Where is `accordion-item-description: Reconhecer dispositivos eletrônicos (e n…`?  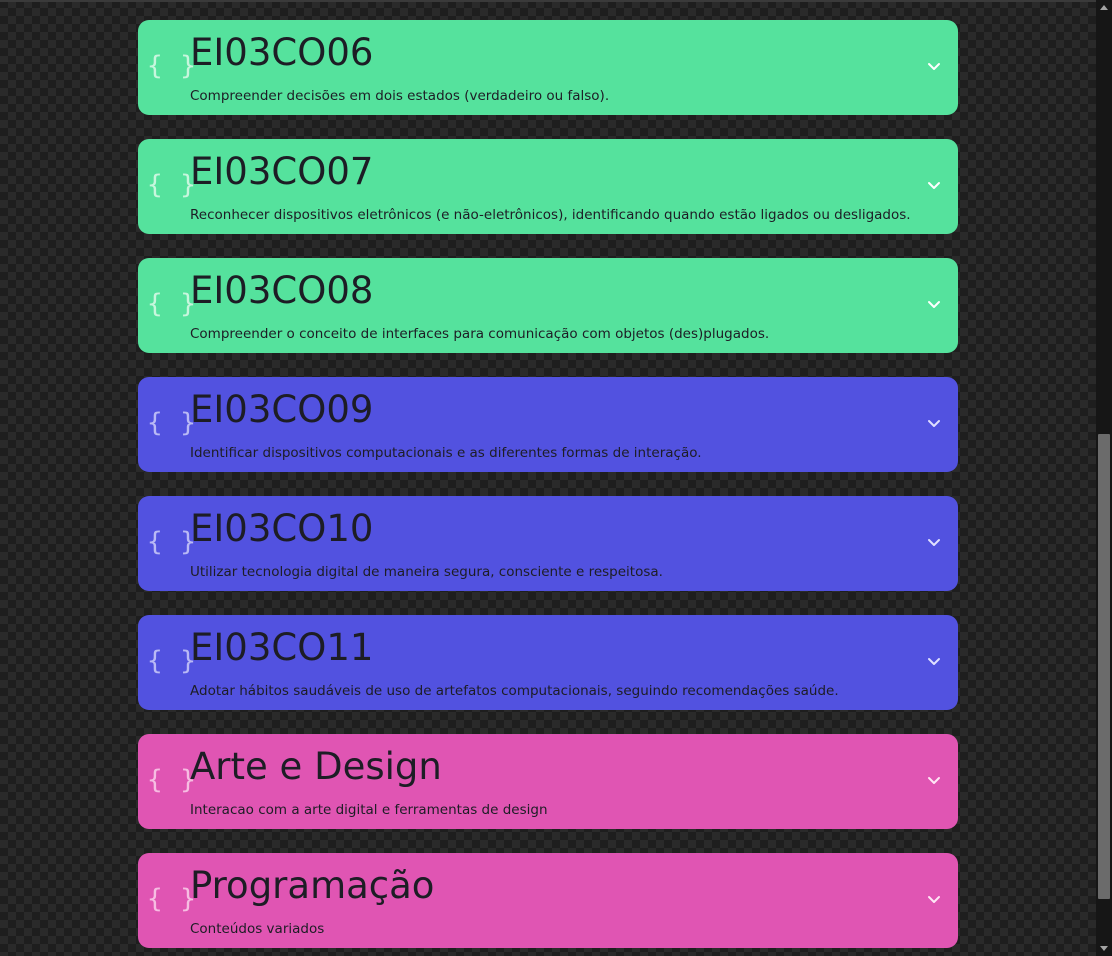
accordion-item-description: Reconhecer dispositivos eletrônicos (e n… is located at coordinates (550, 215).